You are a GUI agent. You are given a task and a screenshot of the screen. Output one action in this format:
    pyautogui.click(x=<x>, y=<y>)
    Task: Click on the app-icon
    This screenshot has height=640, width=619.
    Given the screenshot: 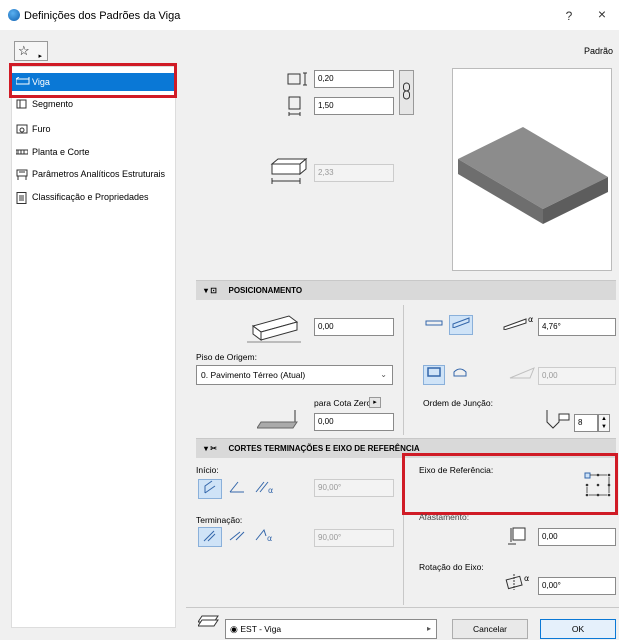 What is the action you would take?
    pyautogui.click(x=14, y=15)
    